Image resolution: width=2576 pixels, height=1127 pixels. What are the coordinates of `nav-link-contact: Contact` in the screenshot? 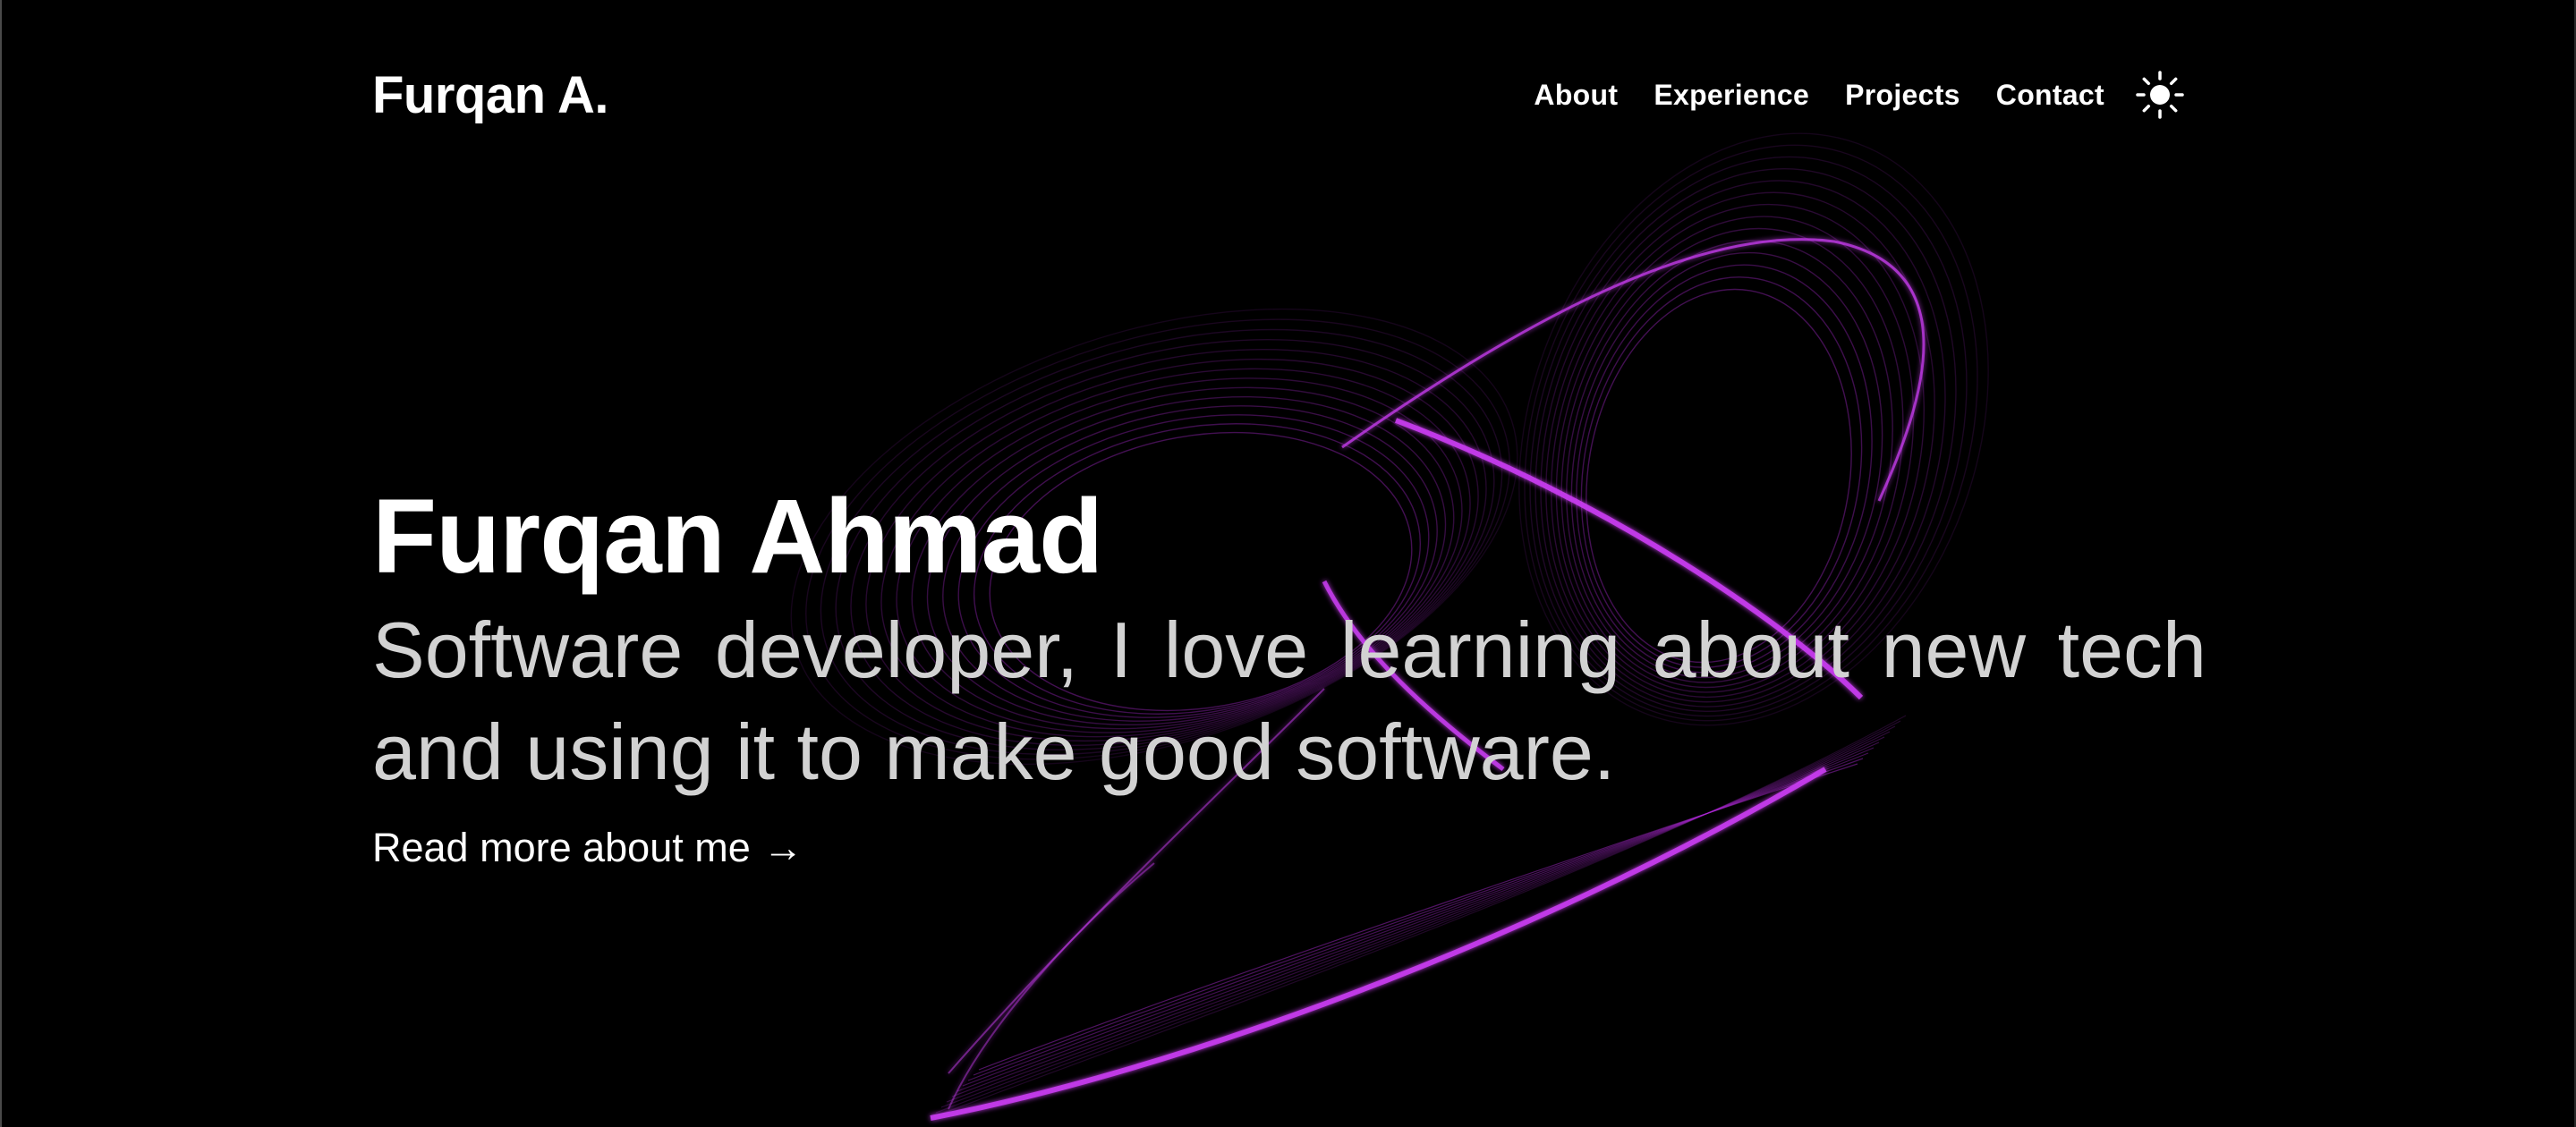 It's located at (2050, 95).